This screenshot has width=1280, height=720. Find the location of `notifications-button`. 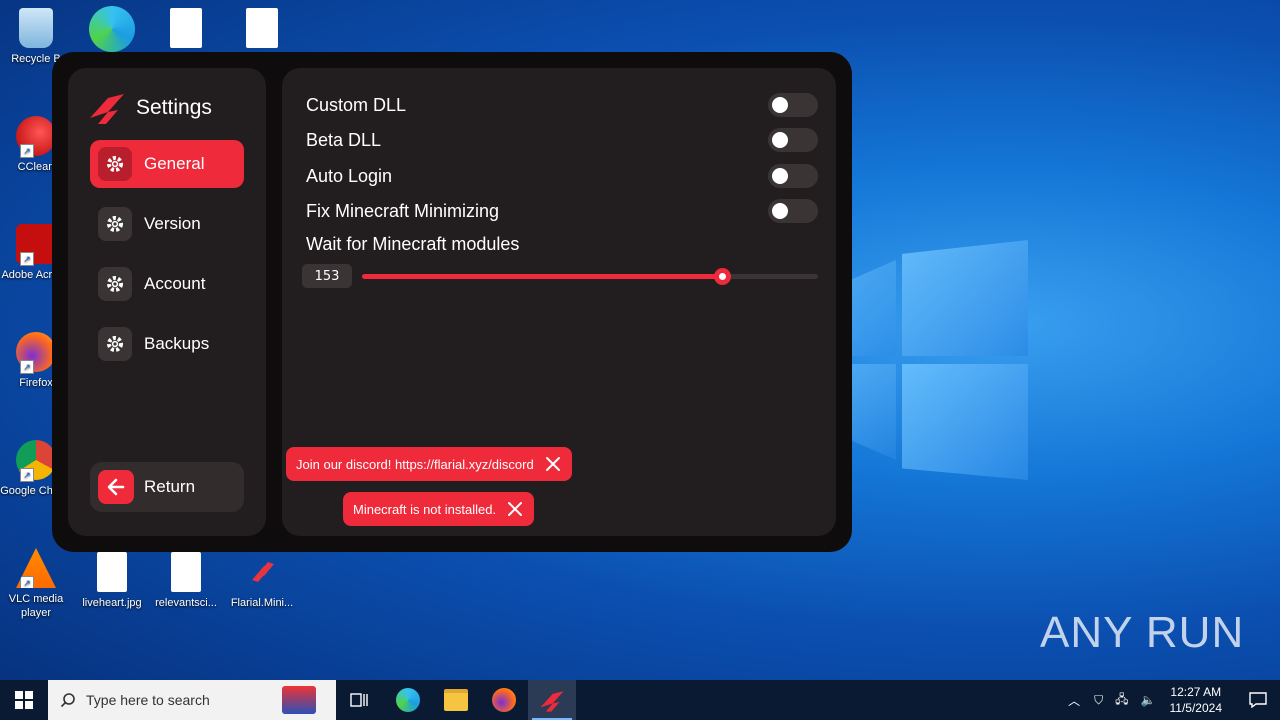

notifications-button is located at coordinates (1258, 700).